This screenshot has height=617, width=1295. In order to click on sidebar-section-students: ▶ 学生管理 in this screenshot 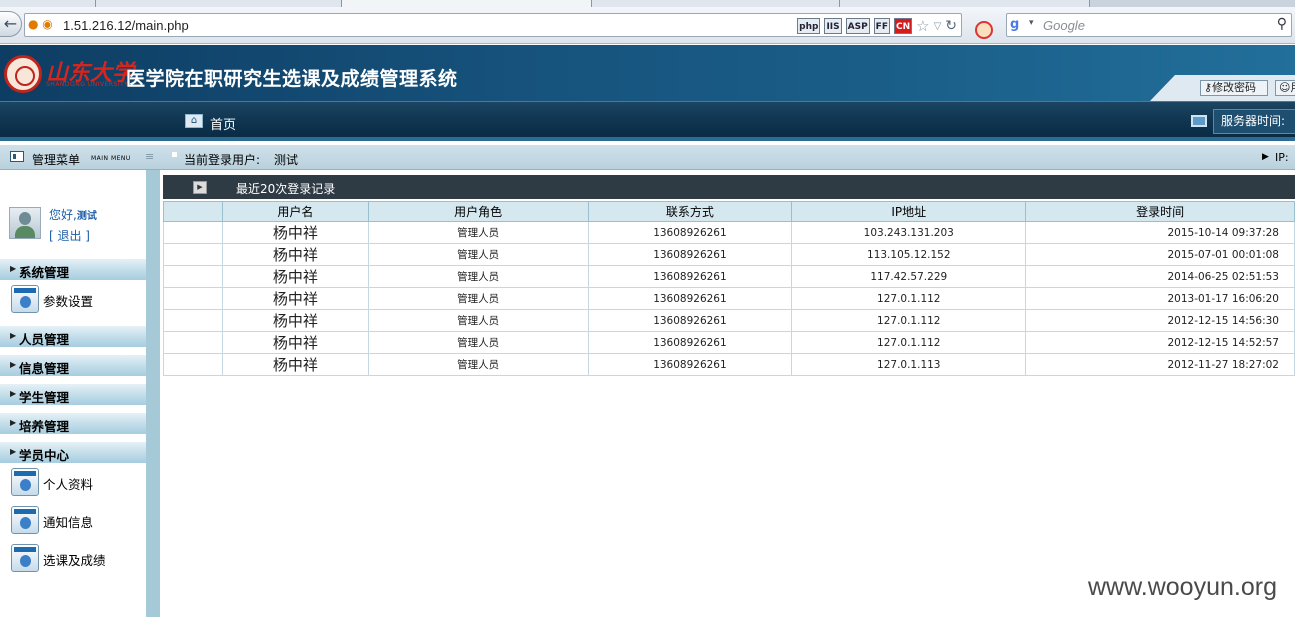, I will do `click(73, 394)`.